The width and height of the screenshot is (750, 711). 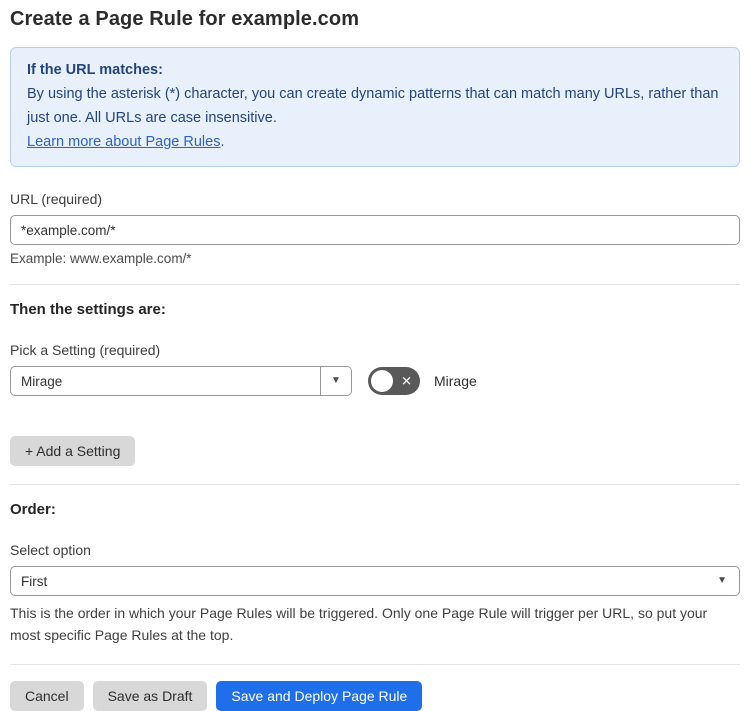 What do you see at coordinates (85, 350) in the screenshot?
I see `pick-setting-label: Pick a Setting (required)` at bounding box center [85, 350].